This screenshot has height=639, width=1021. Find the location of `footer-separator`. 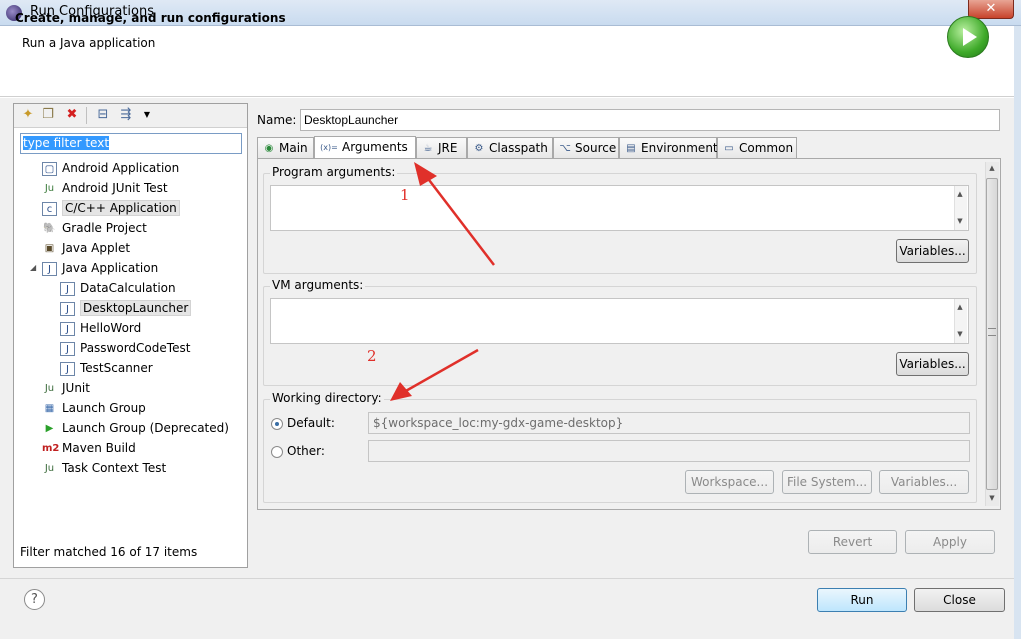

footer-separator is located at coordinates (510, 578).